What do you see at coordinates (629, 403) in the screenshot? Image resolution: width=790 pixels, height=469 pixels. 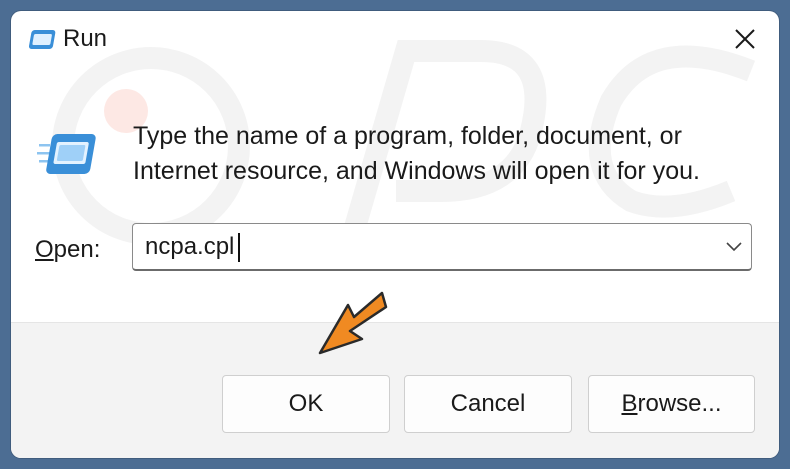 I see `browse-mnemonic: B` at bounding box center [629, 403].